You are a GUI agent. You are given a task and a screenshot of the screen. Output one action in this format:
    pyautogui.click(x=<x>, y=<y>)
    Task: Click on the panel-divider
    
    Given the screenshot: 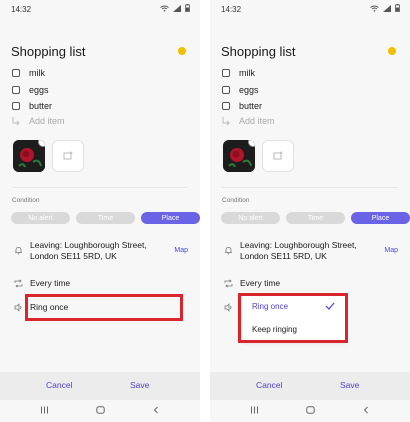 What is the action you would take?
    pyautogui.click(x=205, y=211)
    